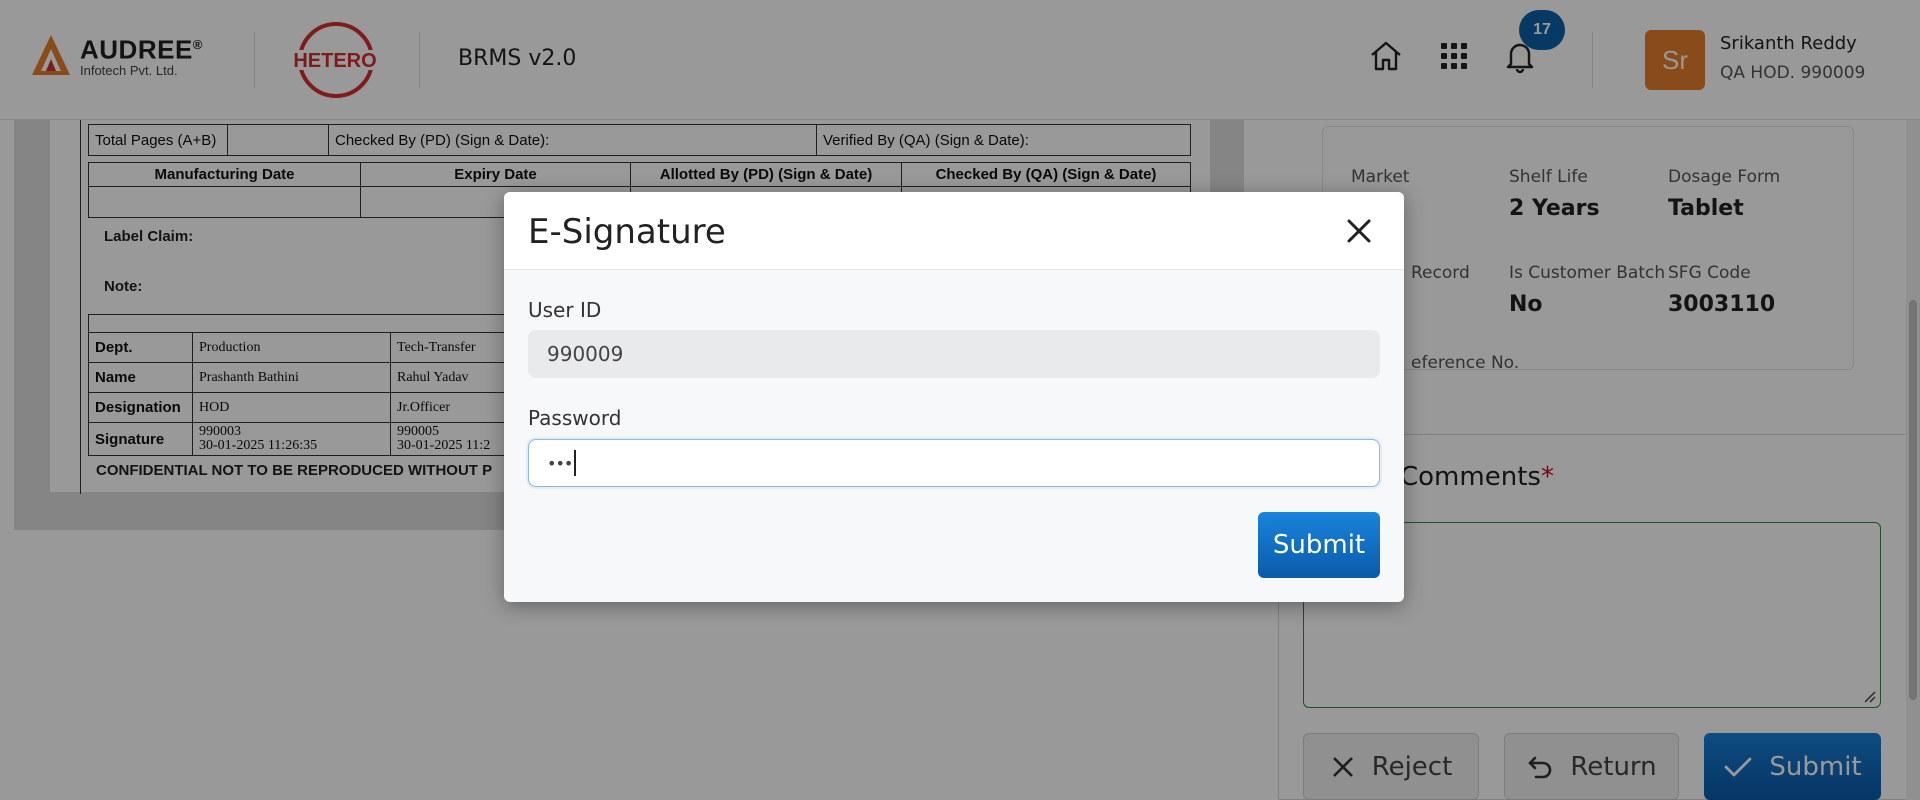 This screenshot has width=1920, height=800. Describe the element at coordinates (585, 354) in the screenshot. I see `user-id-value: 990009` at that location.